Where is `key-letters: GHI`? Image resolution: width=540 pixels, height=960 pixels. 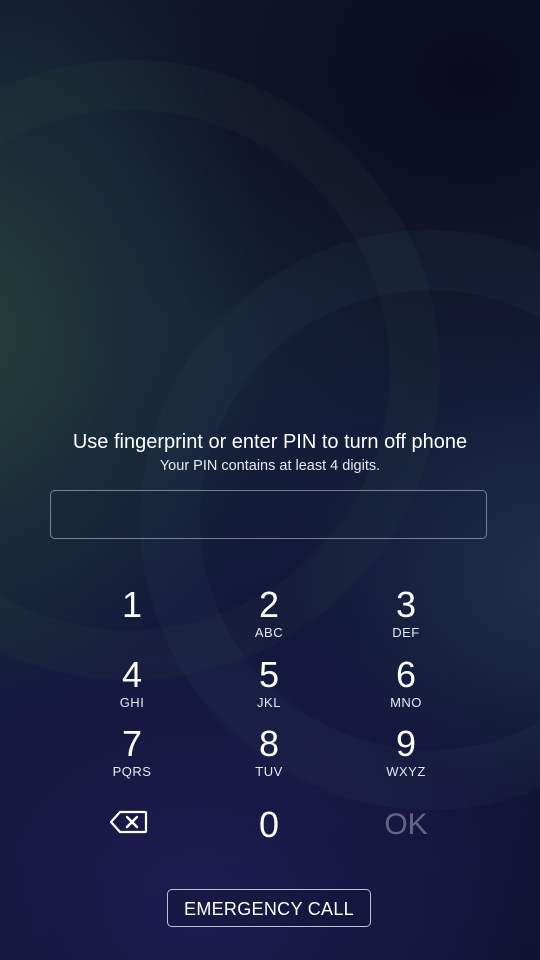 key-letters: GHI is located at coordinates (132, 702).